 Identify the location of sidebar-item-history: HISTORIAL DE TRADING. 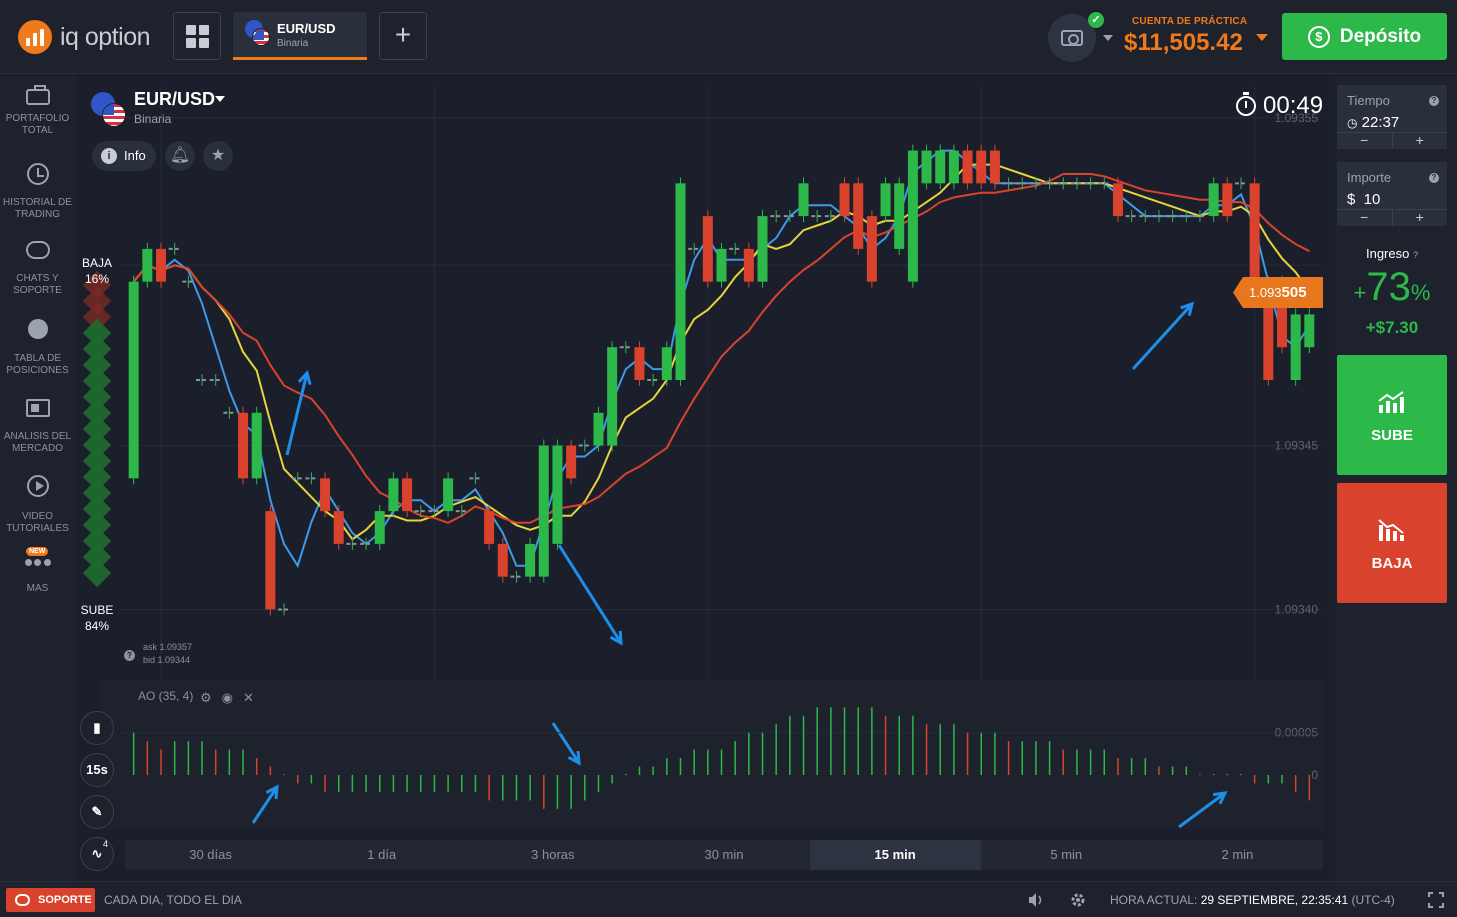
(37, 192).